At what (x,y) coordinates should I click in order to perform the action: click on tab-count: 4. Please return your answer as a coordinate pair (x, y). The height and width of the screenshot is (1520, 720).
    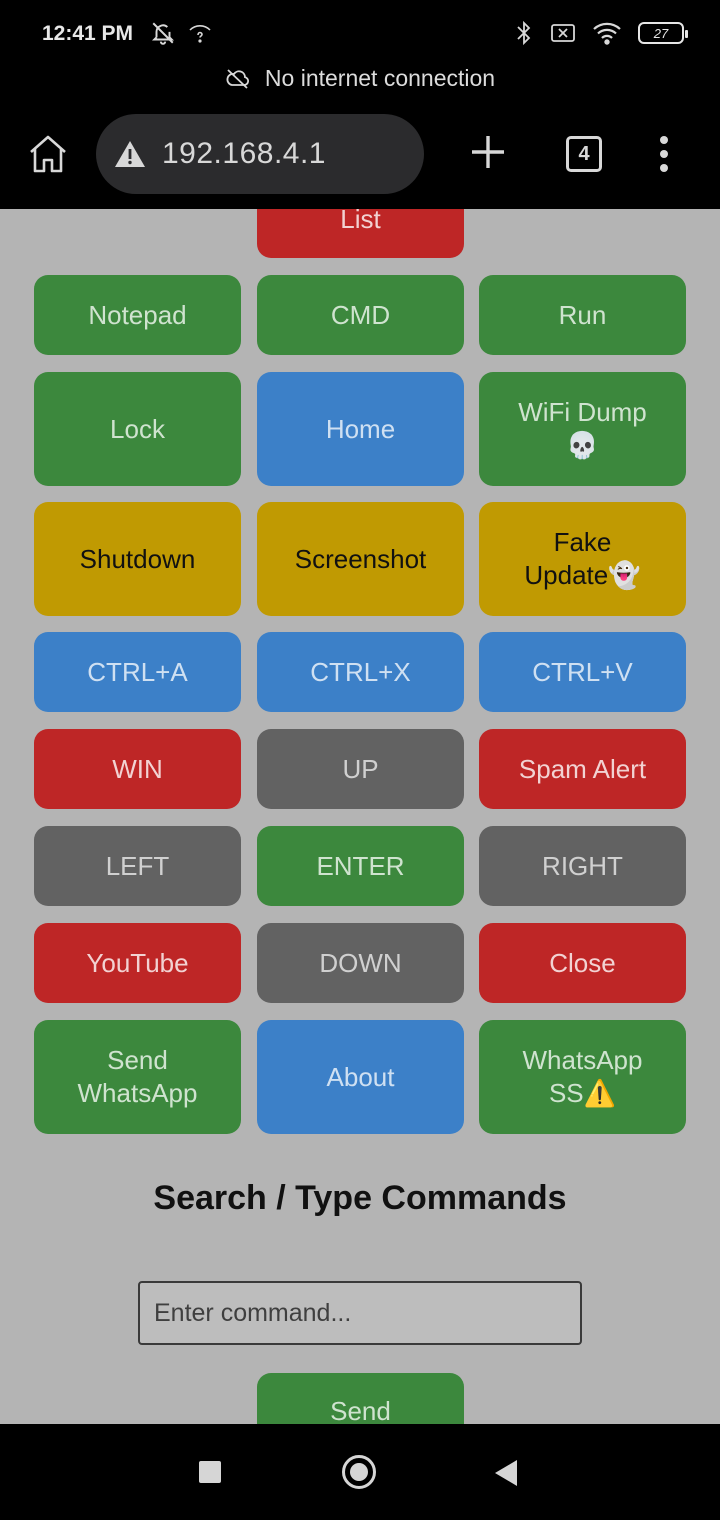
    Looking at the image, I should click on (584, 153).